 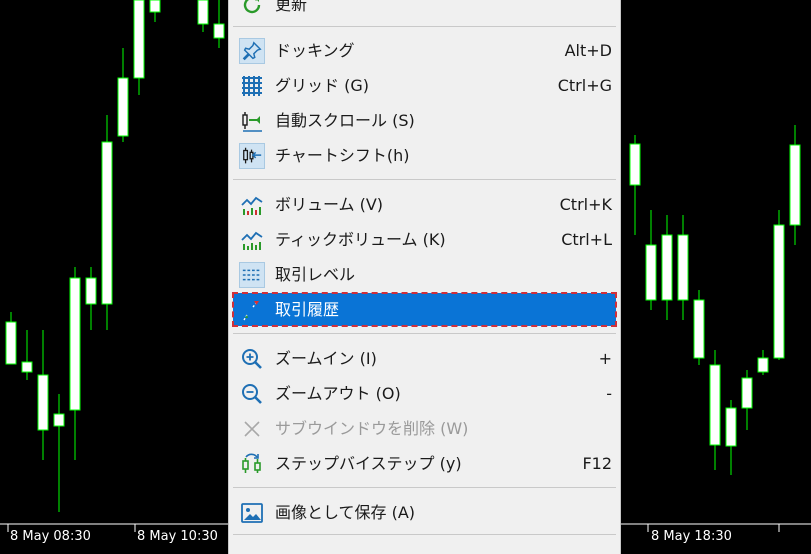 I want to click on menu-item-label: チャートシフト(h), so click(x=342, y=155).